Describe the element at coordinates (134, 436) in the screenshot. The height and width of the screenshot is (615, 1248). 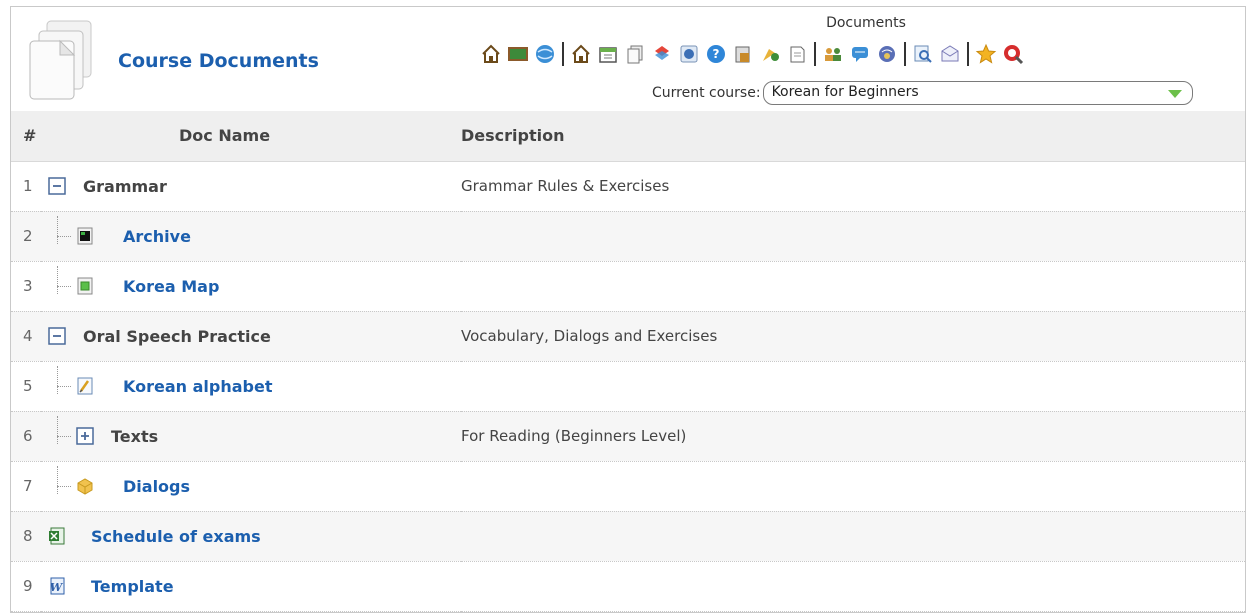
I see `folder-name: Texts` at that location.